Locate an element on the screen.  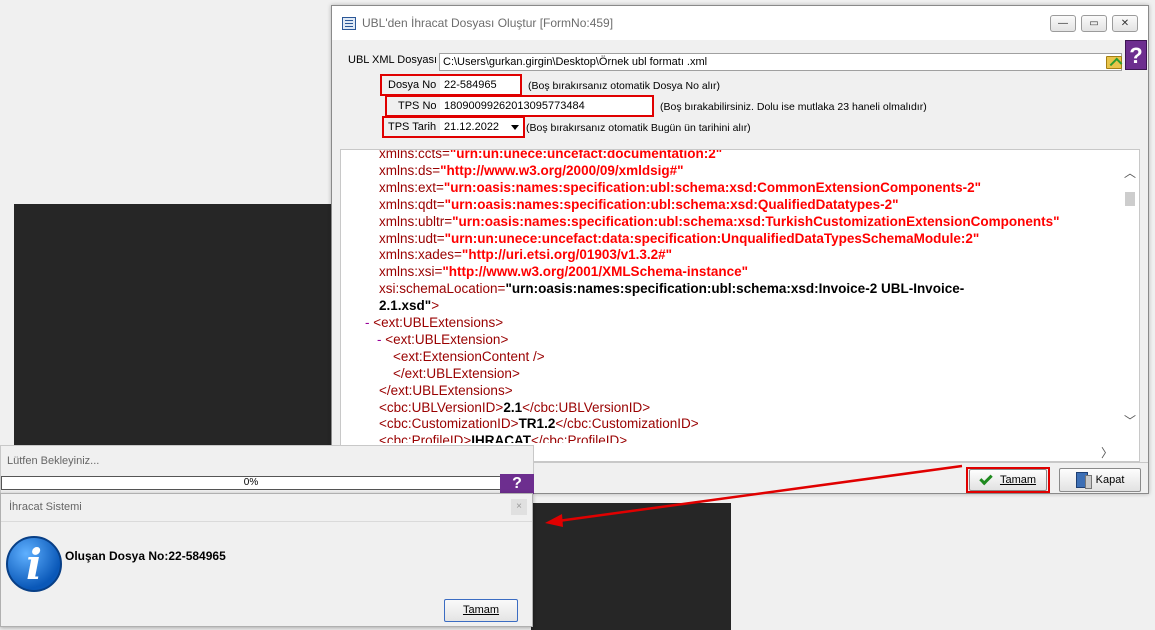
xml-tag: <ext:ExtensionContent /> is located at coordinates (469, 356).